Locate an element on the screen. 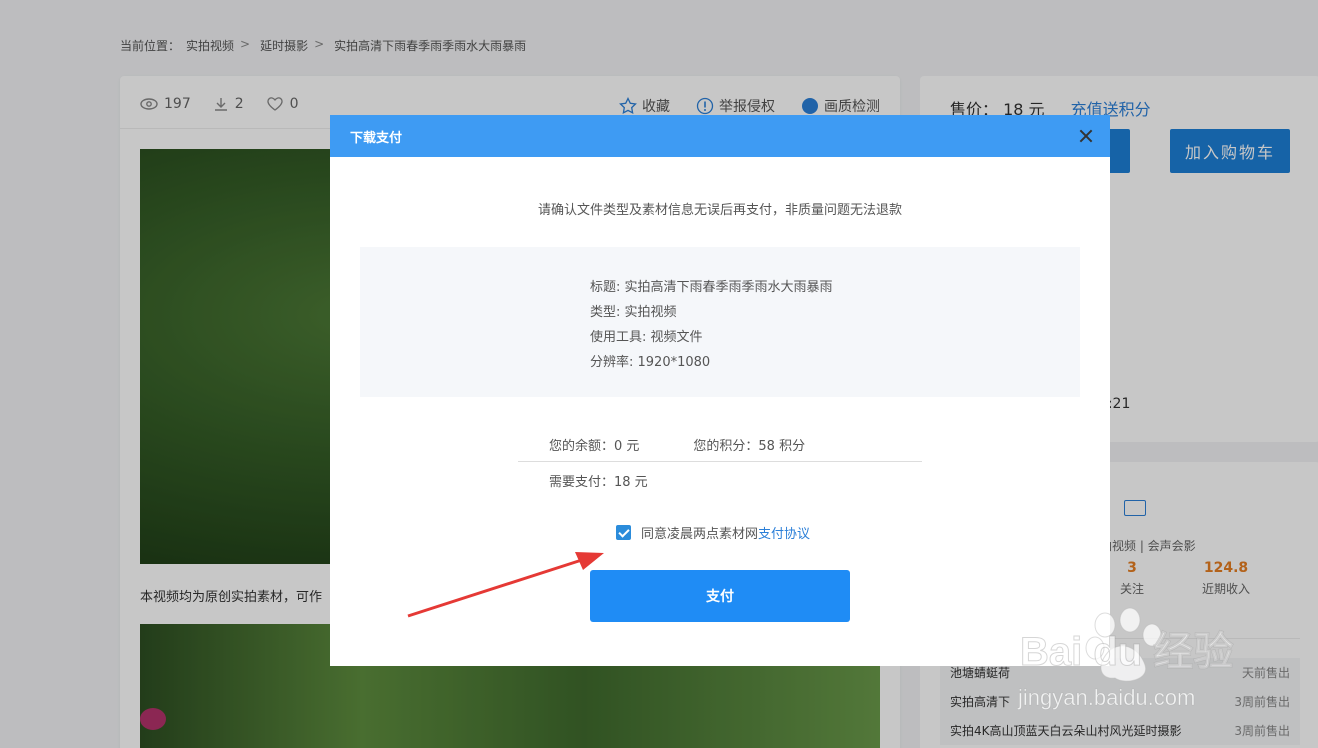 The width and height of the screenshot is (1318, 748). info-type: 类型: 实拍视频 is located at coordinates (633, 312).